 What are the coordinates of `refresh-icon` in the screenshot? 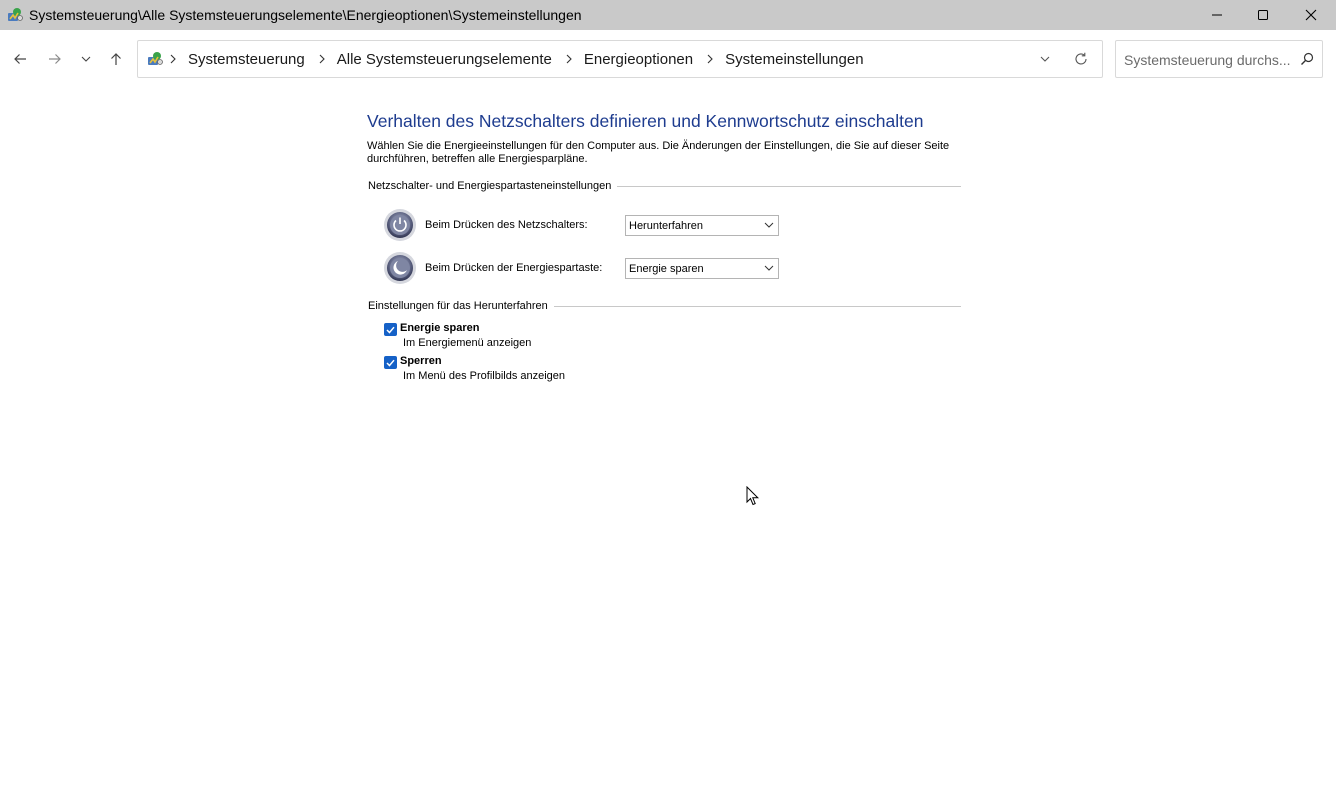 It's located at (1081, 58).